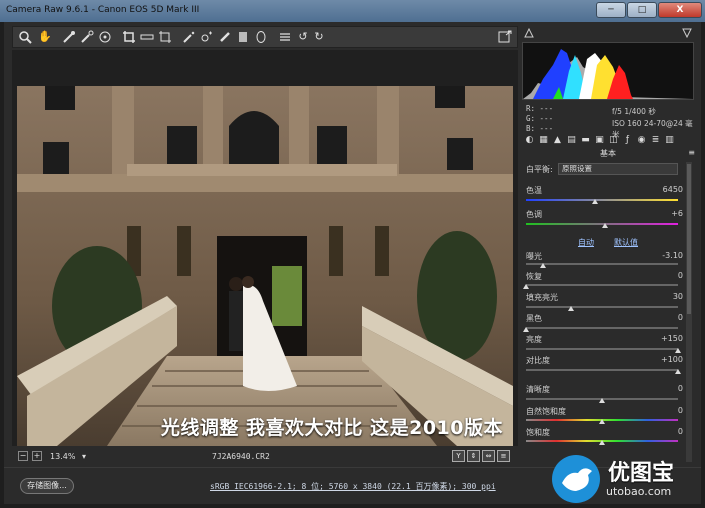 Image resolution: width=705 pixels, height=508 pixels. What do you see at coordinates (526, 286) in the screenshot?
I see `recovery-thumb` at bounding box center [526, 286].